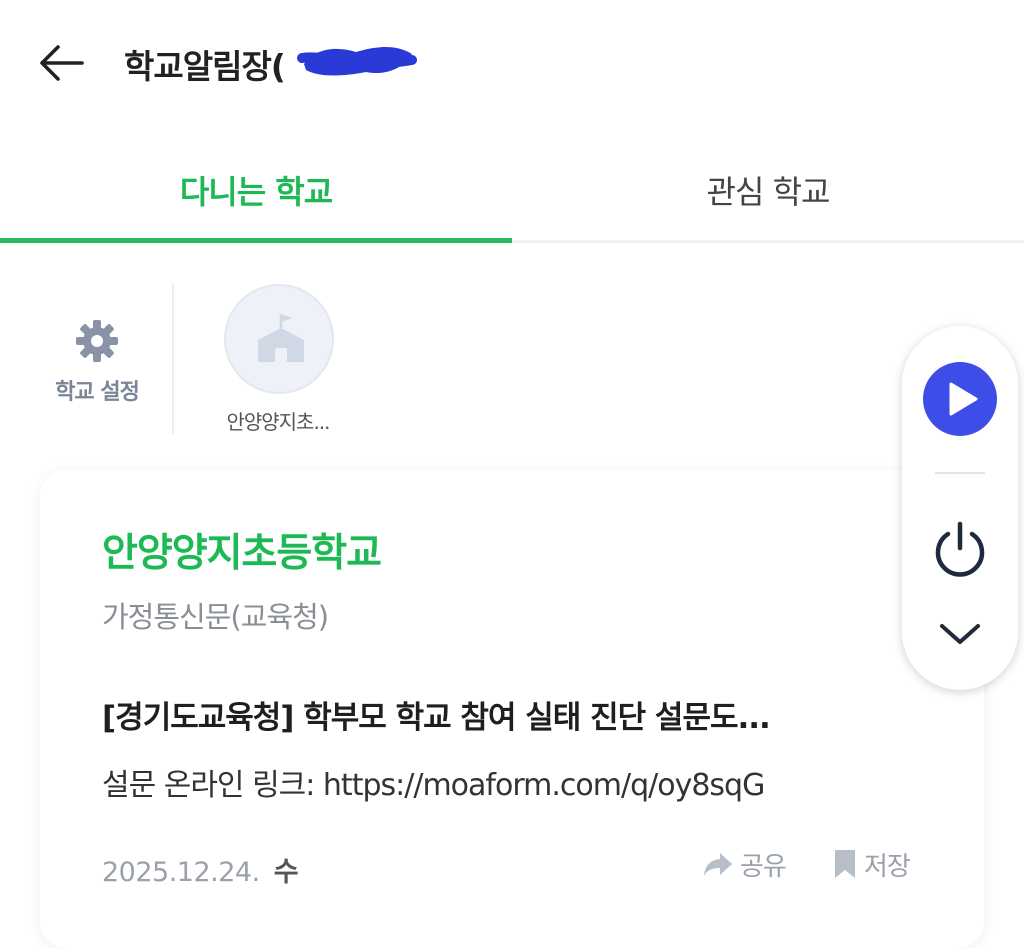  I want to click on tab-bar: 다니는 학교 관심 학교, so click(512, 191).